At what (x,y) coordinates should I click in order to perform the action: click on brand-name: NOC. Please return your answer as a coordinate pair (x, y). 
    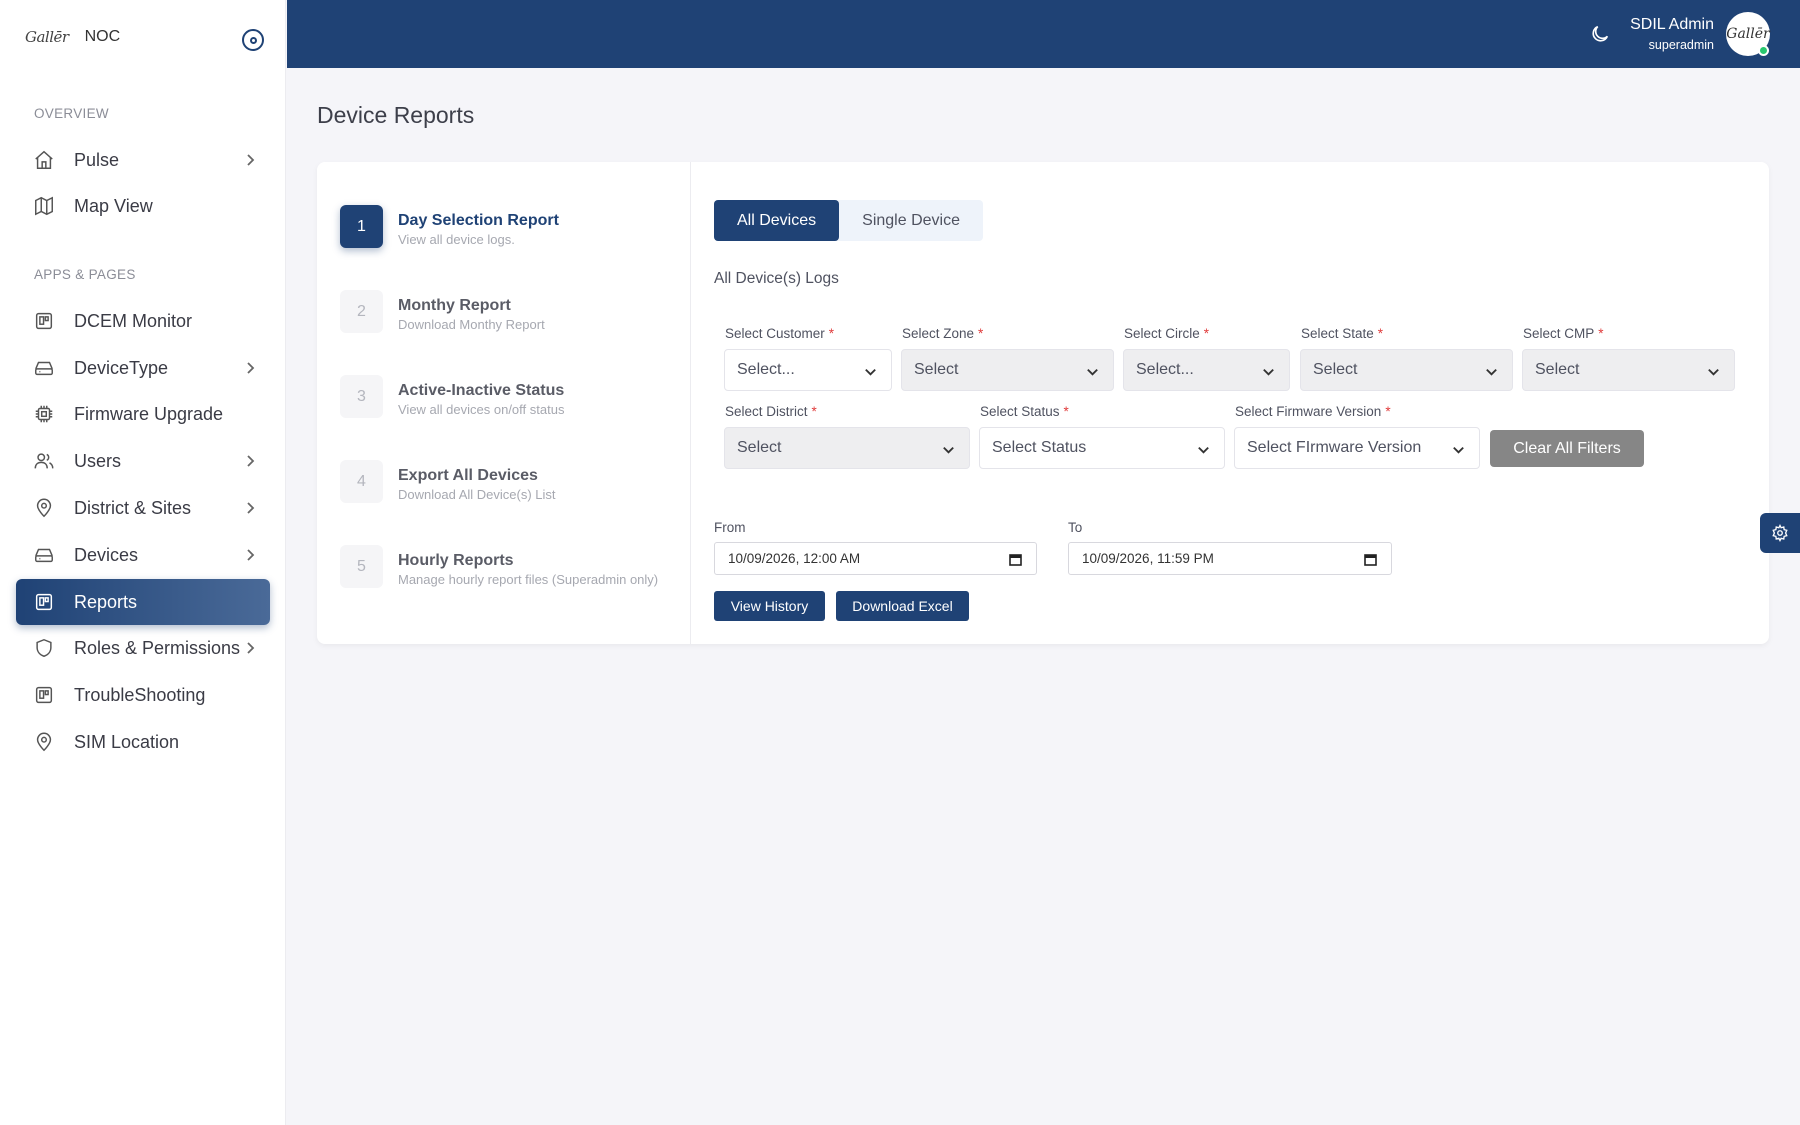
    Looking at the image, I should click on (102, 36).